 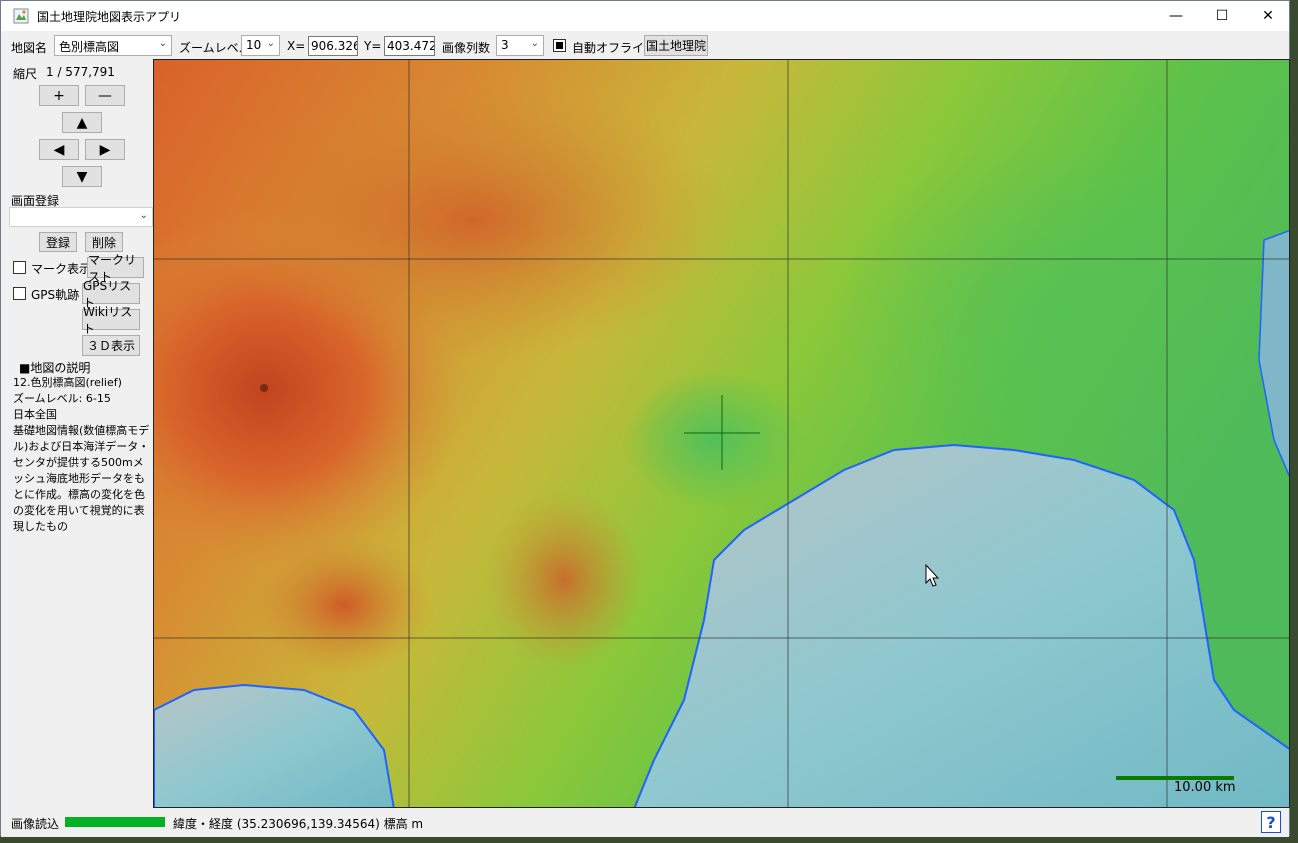 What do you see at coordinates (35, 824) in the screenshot?
I see `image-load-label: 画像読込` at bounding box center [35, 824].